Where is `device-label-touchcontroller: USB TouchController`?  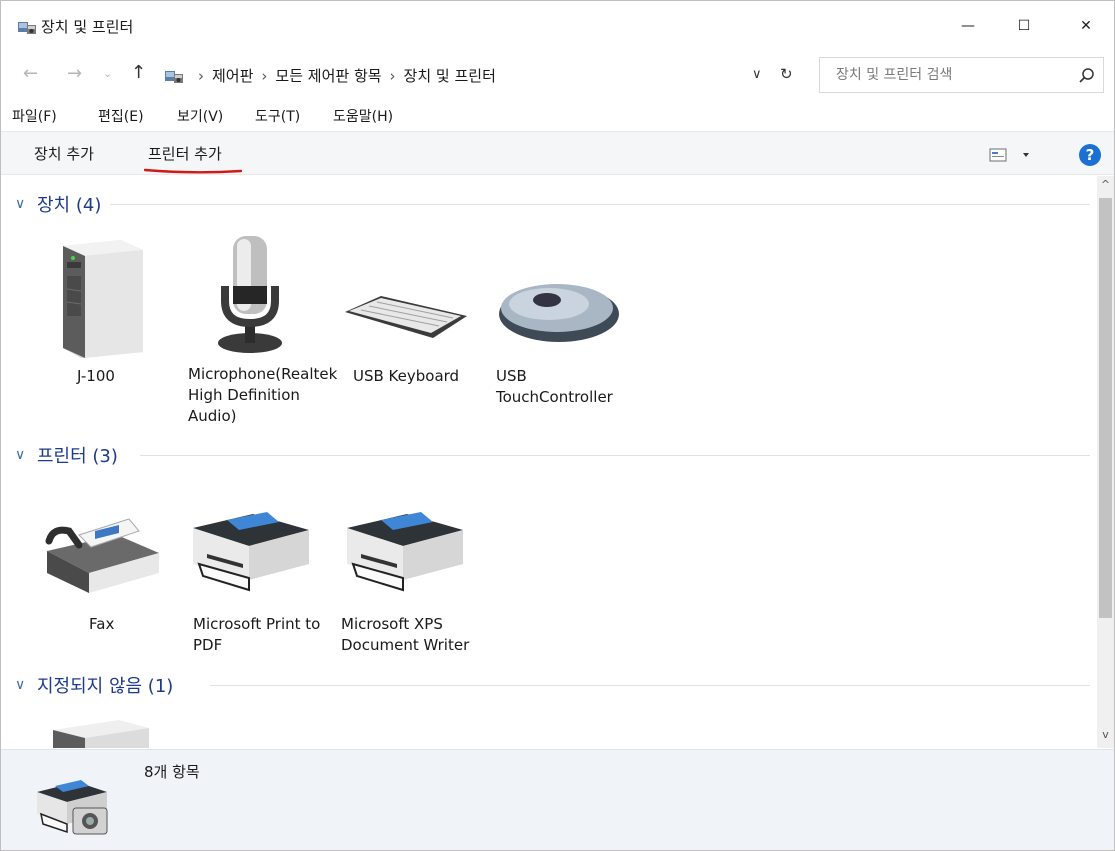
device-label-touchcontroller: USB TouchController is located at coordinates (554, 386).